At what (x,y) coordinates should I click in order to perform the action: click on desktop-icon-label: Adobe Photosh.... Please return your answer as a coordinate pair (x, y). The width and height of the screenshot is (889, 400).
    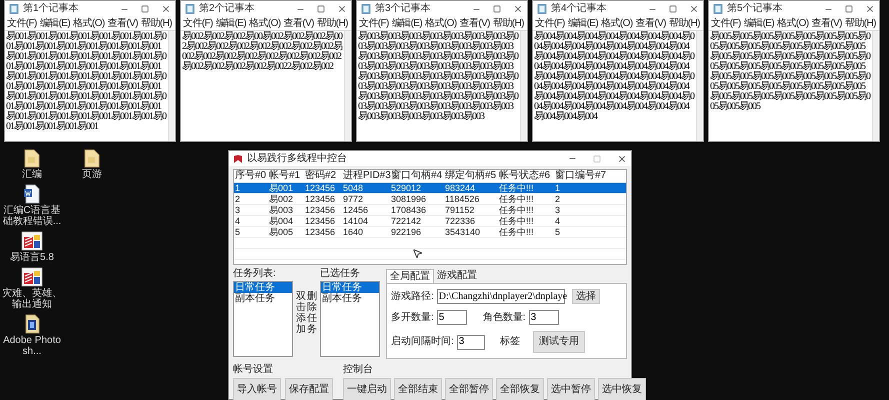
    Looking at the image, I should click on (32, 346).